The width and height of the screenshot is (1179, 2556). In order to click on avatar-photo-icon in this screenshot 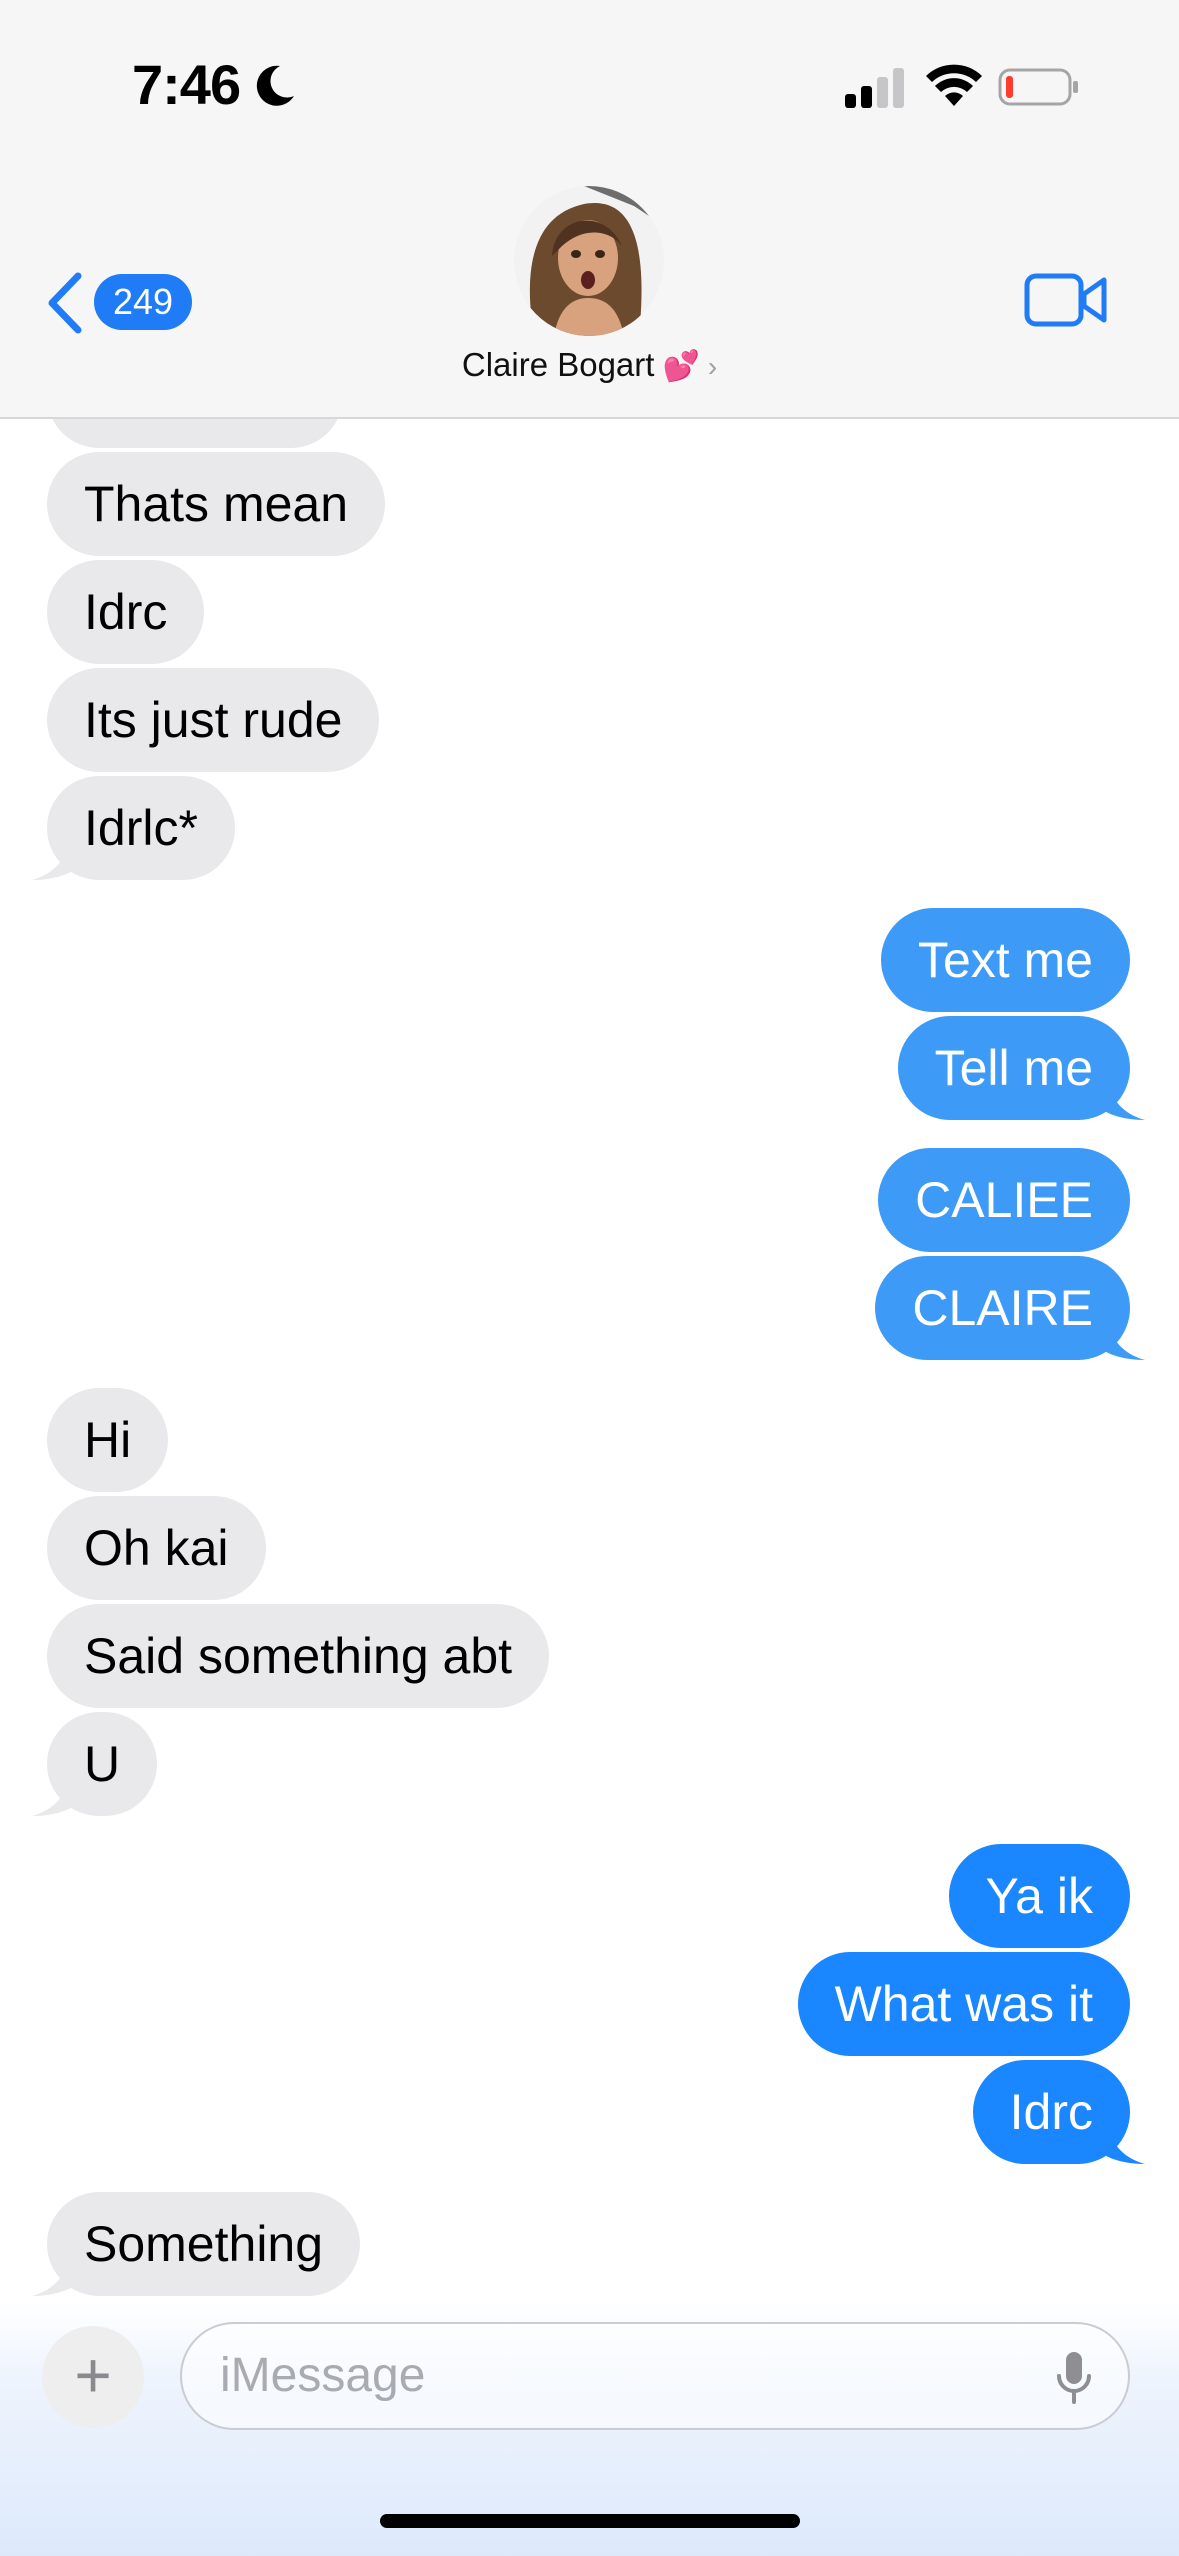, I will do `click(589, 261)`.